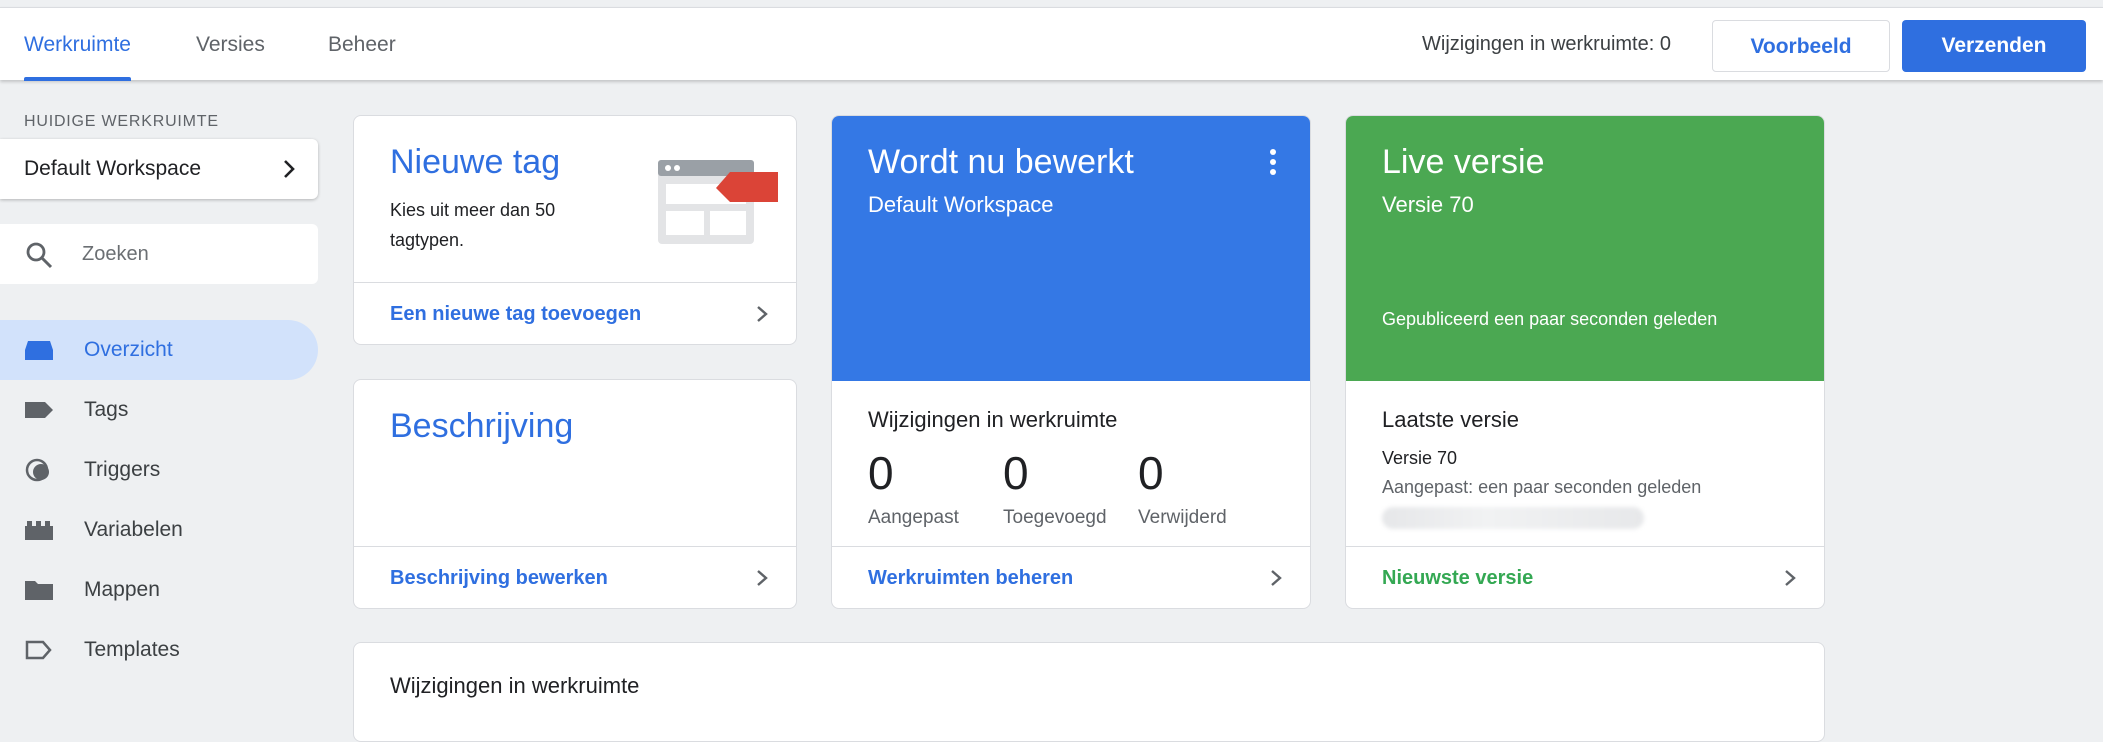  I want to click on workspace-changes-heading: Wijzigingen in werkruimte, so click(993, 419).